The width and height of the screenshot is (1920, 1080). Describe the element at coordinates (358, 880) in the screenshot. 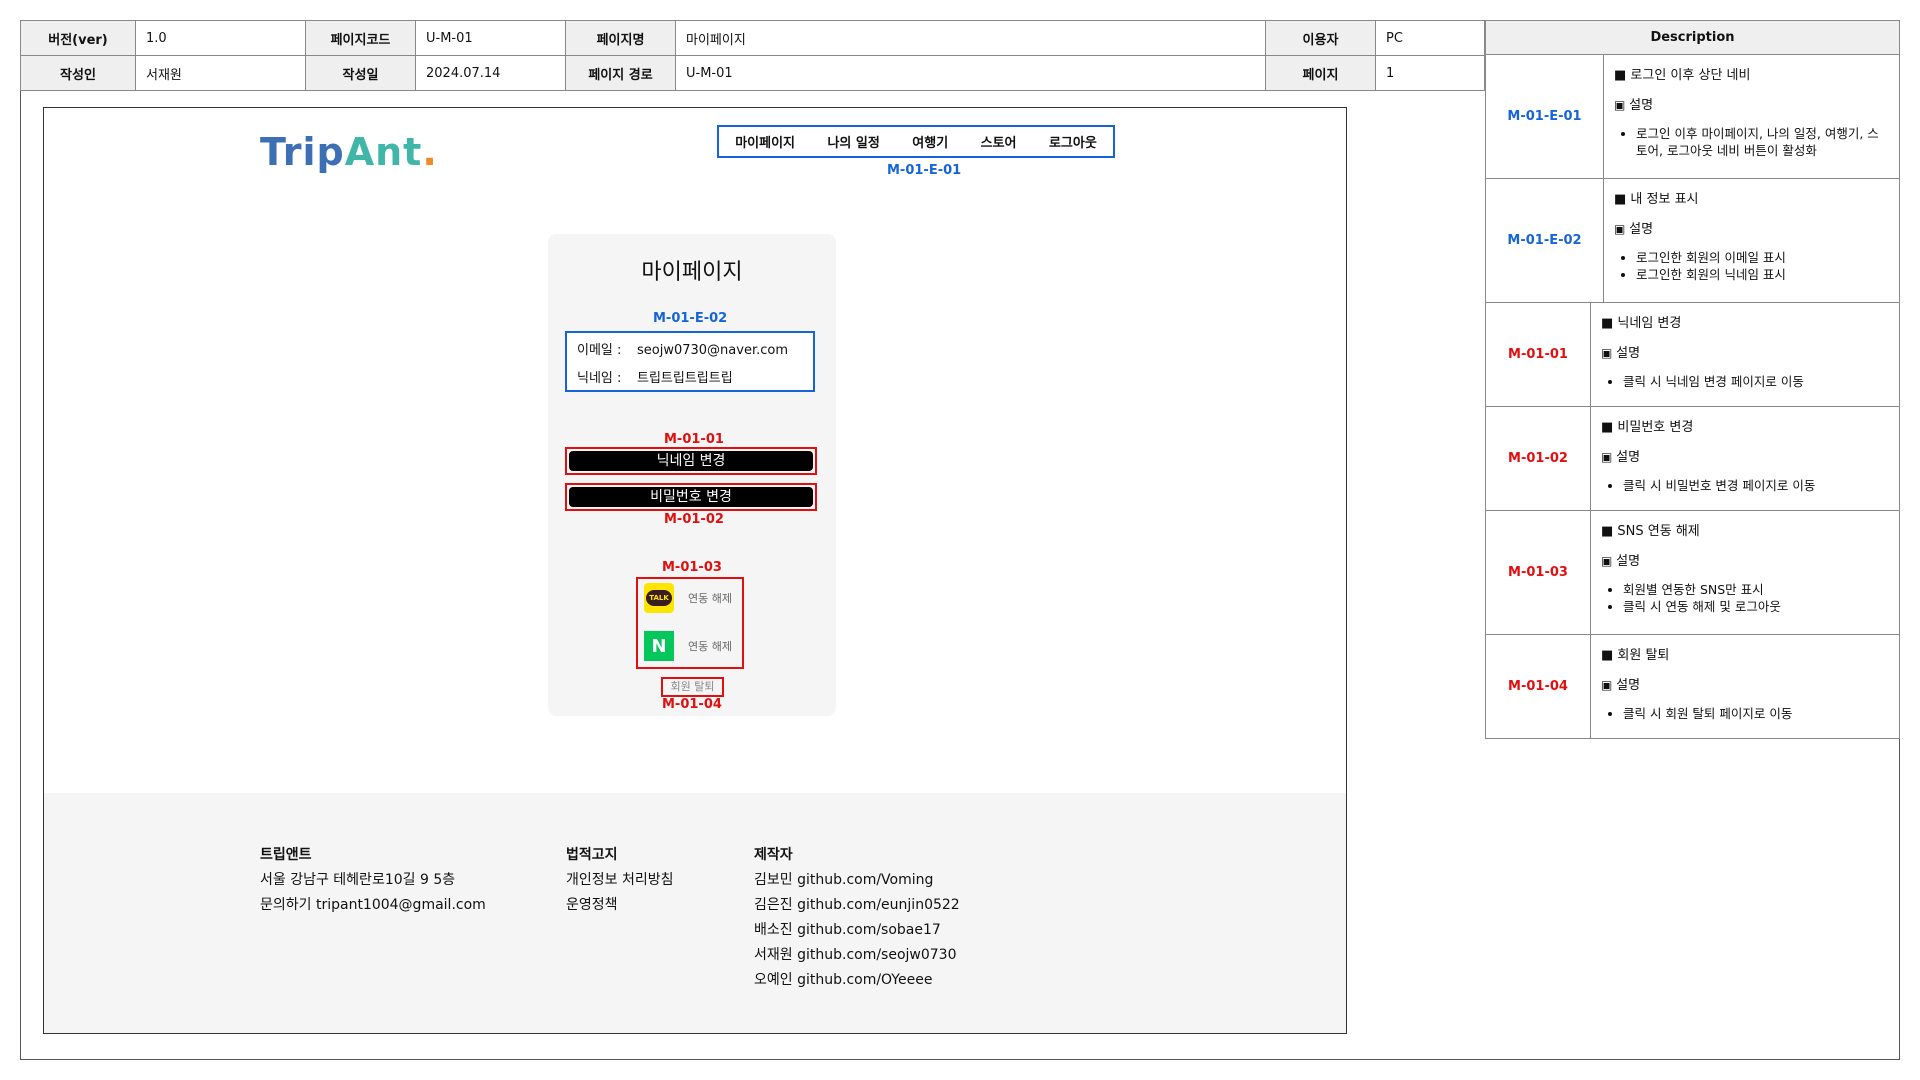

I see `footer-address: 서울 강남구 테헤란로10길 9 5층` at that location.